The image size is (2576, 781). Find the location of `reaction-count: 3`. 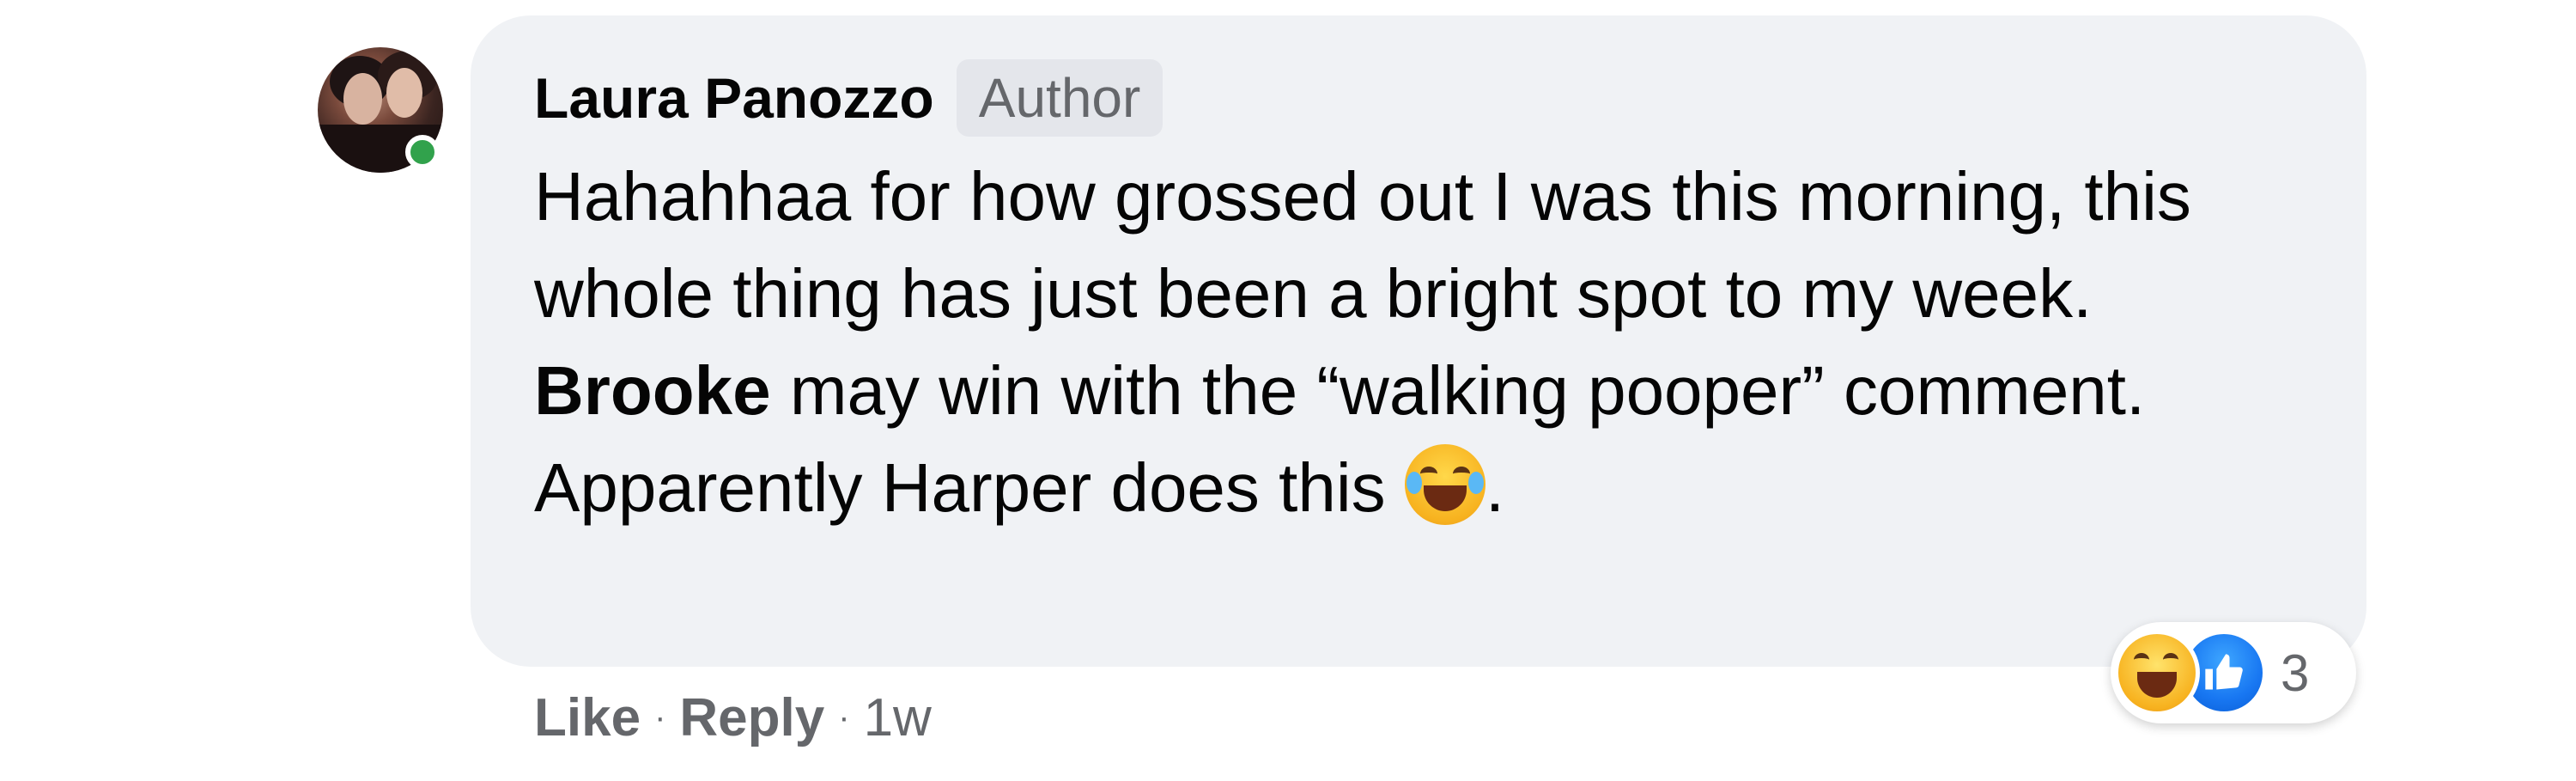

reaction-count: 3 is located at coordinates (2295, 673).